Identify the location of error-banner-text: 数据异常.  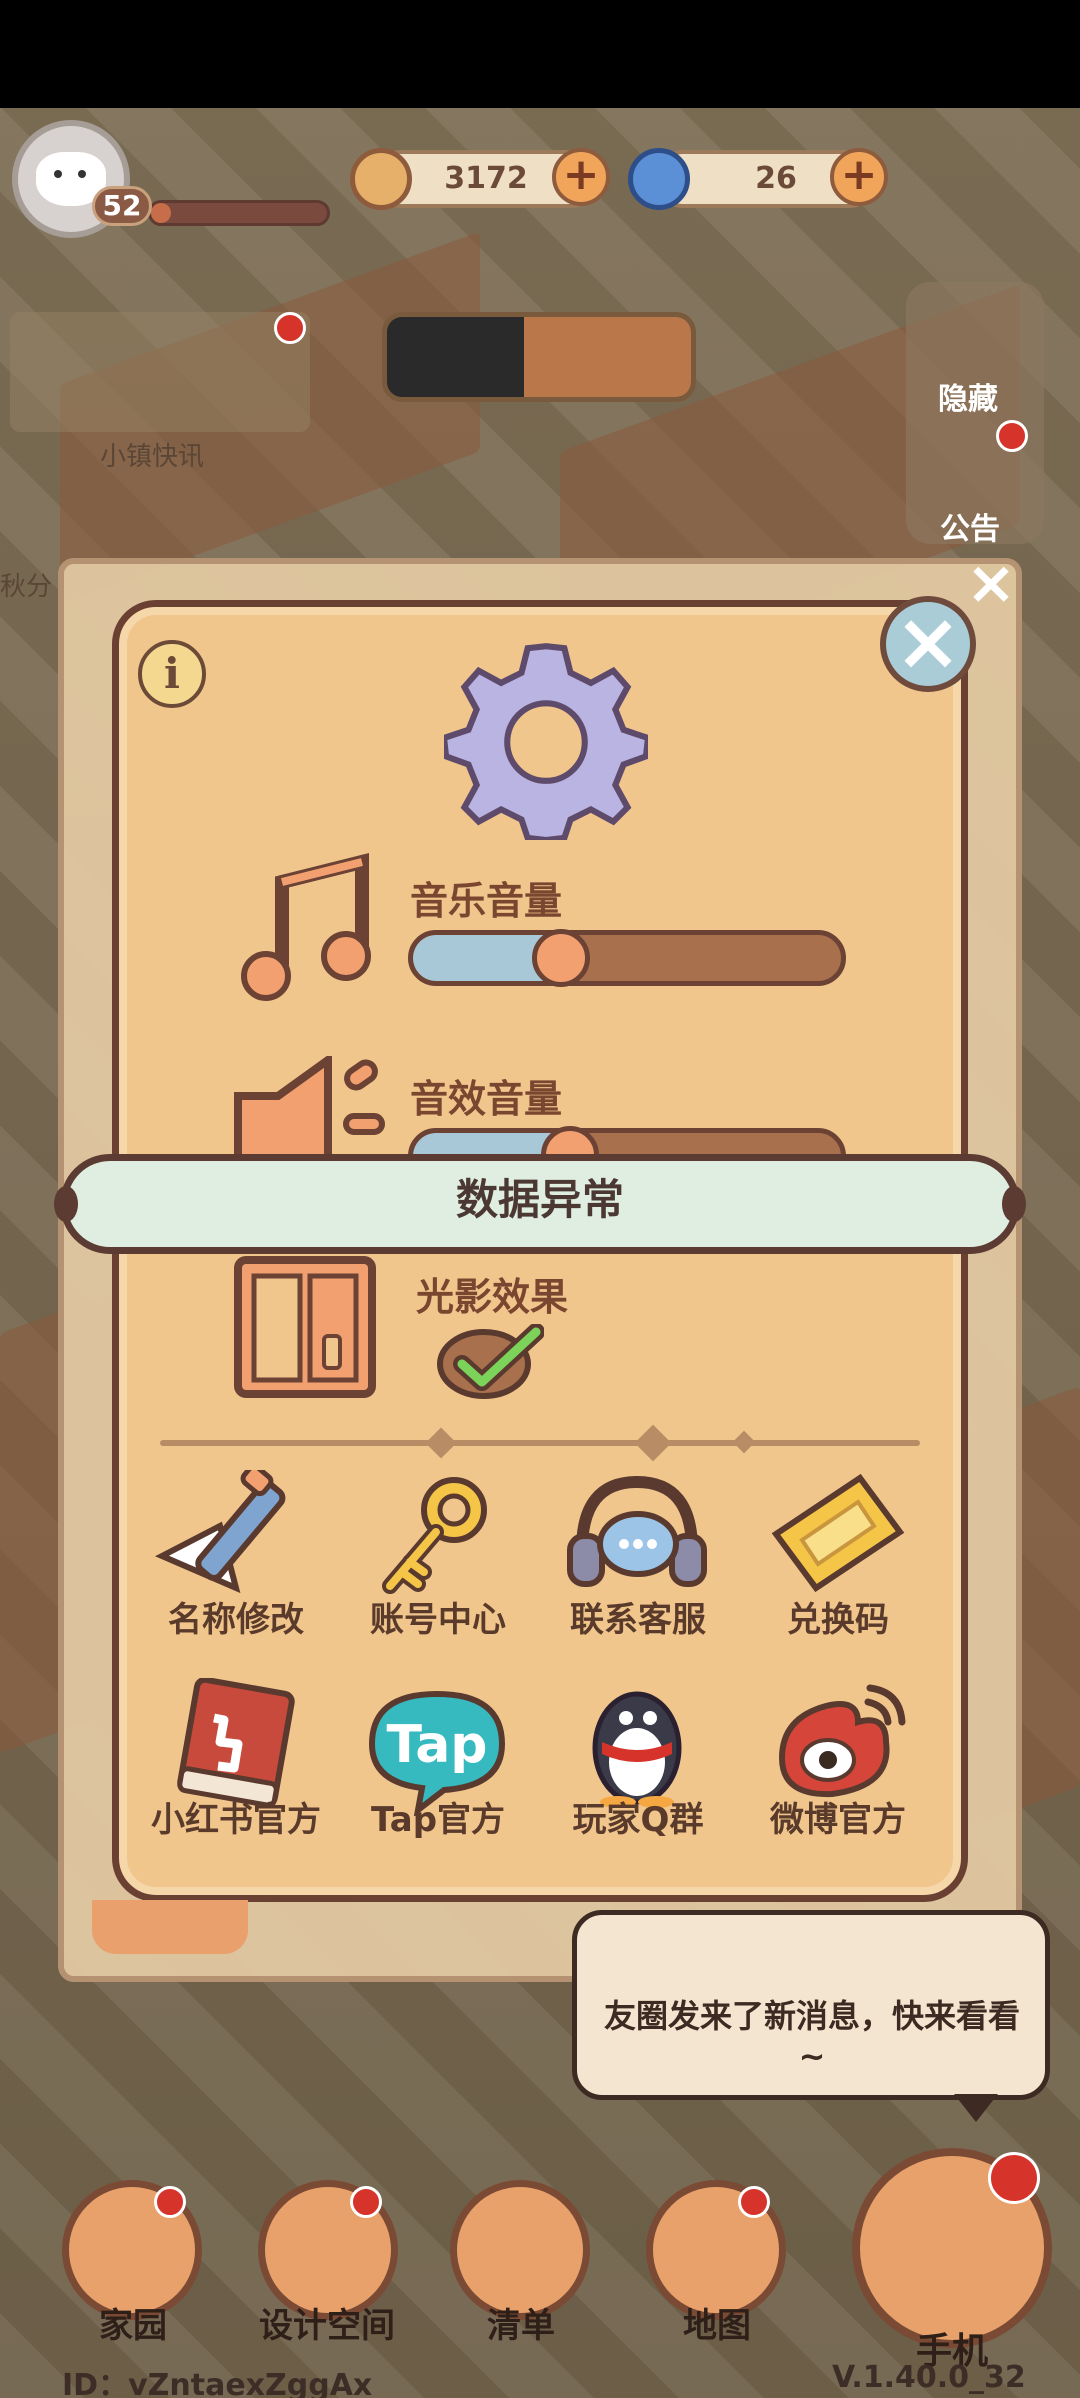
(539, 1199).